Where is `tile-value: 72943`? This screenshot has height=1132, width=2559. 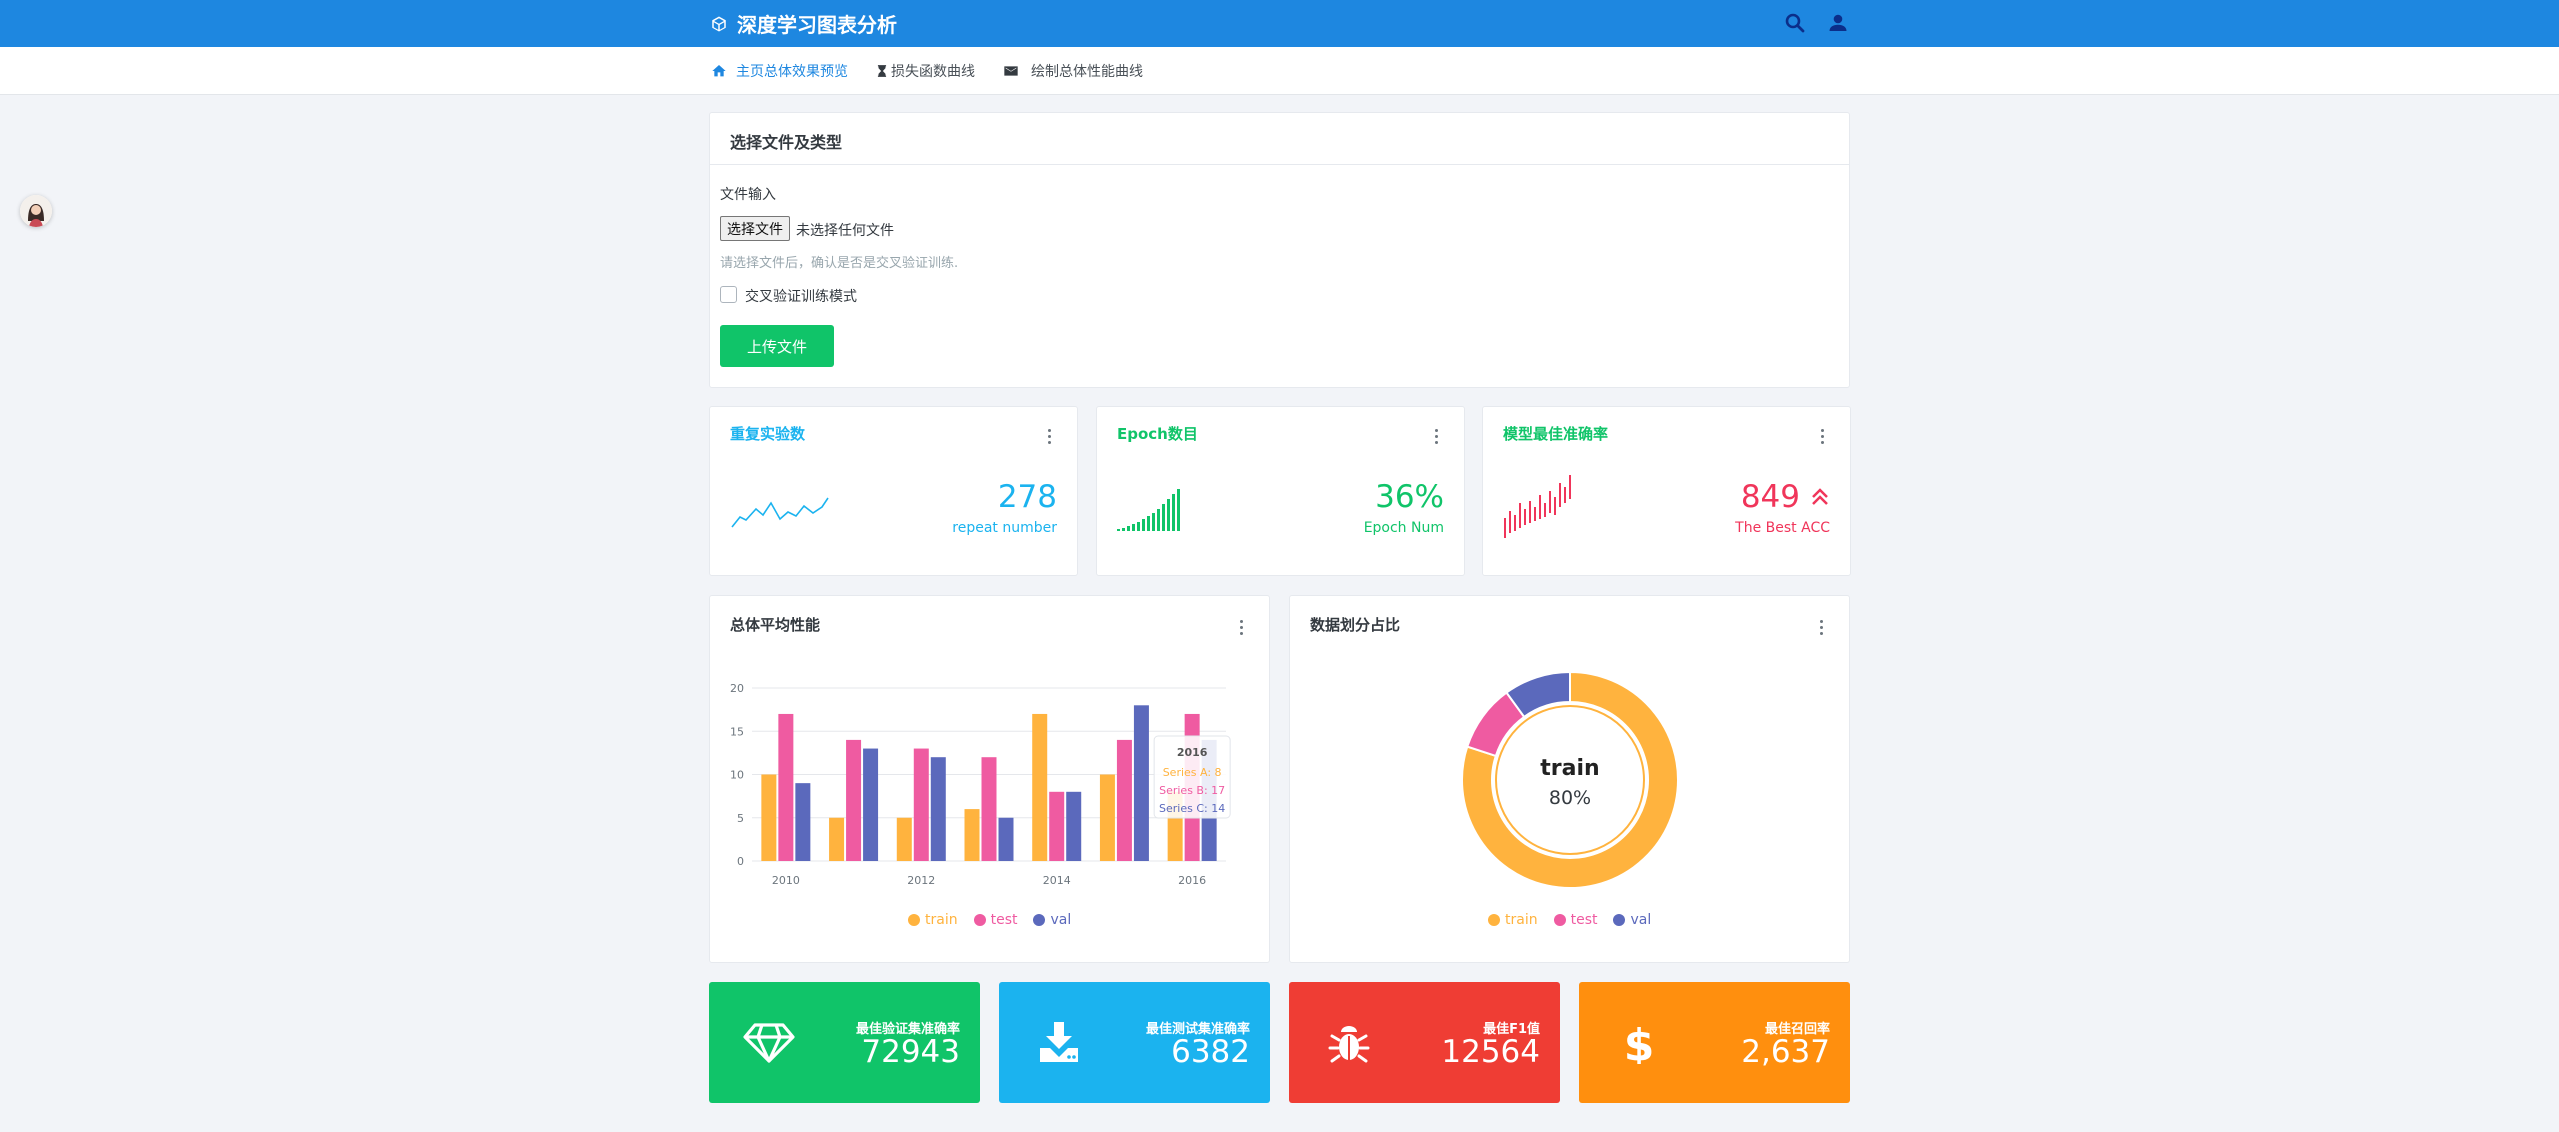
tile-value: 72943 is located at coordinates (910, 1052).